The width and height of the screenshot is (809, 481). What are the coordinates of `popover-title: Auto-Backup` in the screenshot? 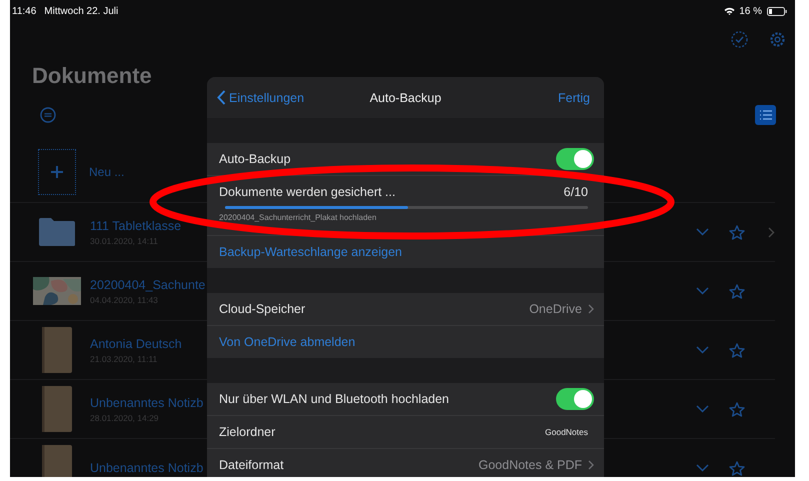 It's located at (406, 97).